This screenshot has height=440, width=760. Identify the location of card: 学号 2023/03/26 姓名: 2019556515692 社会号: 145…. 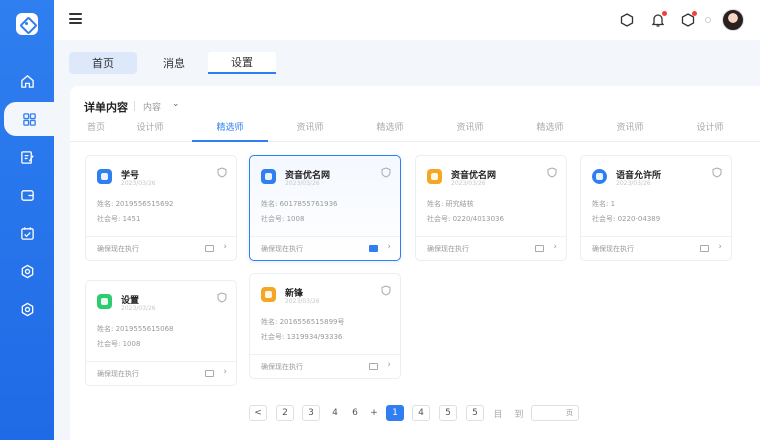
(161, 208).